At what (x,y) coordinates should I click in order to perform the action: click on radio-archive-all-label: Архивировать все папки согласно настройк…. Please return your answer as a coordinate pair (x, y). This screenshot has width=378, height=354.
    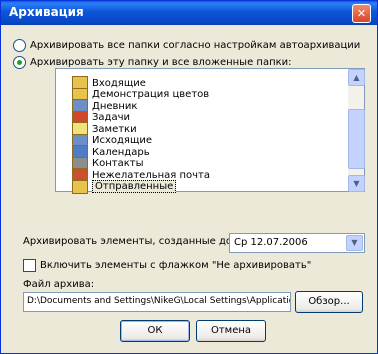
    Looking at the image, I should click on (195, 45).